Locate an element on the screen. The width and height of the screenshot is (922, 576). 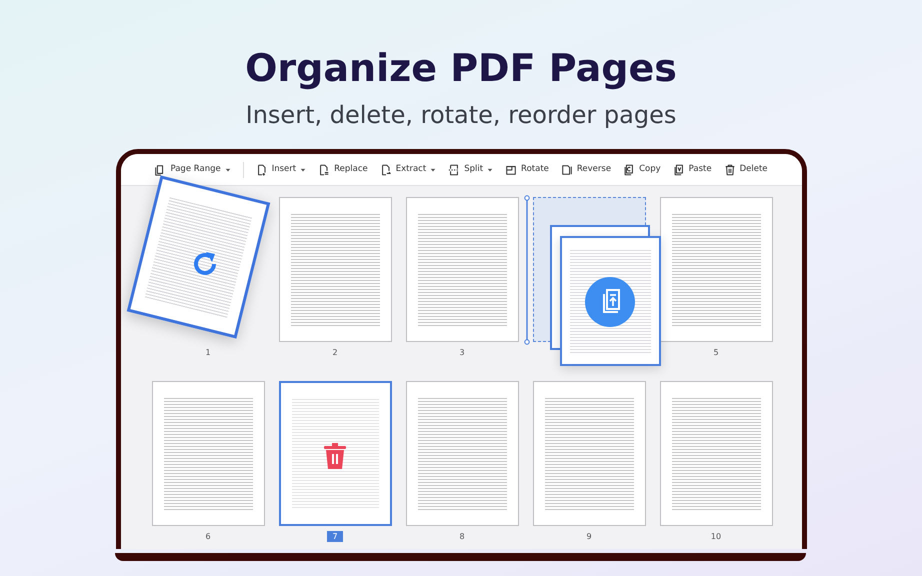
move-pages-icon is located at coordinates (609, 302).